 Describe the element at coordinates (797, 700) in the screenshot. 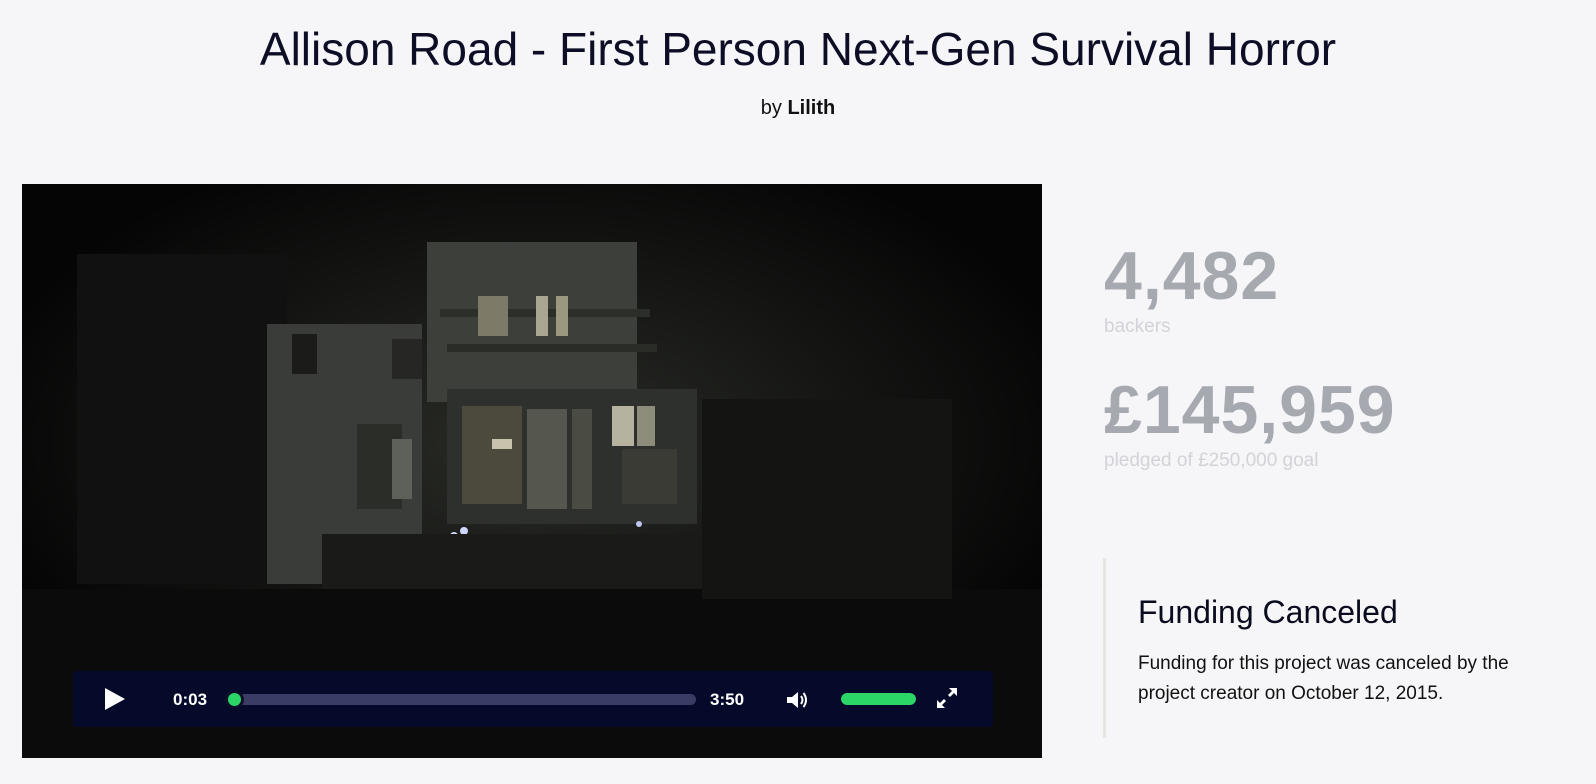

I see `volume-icon` at that location.